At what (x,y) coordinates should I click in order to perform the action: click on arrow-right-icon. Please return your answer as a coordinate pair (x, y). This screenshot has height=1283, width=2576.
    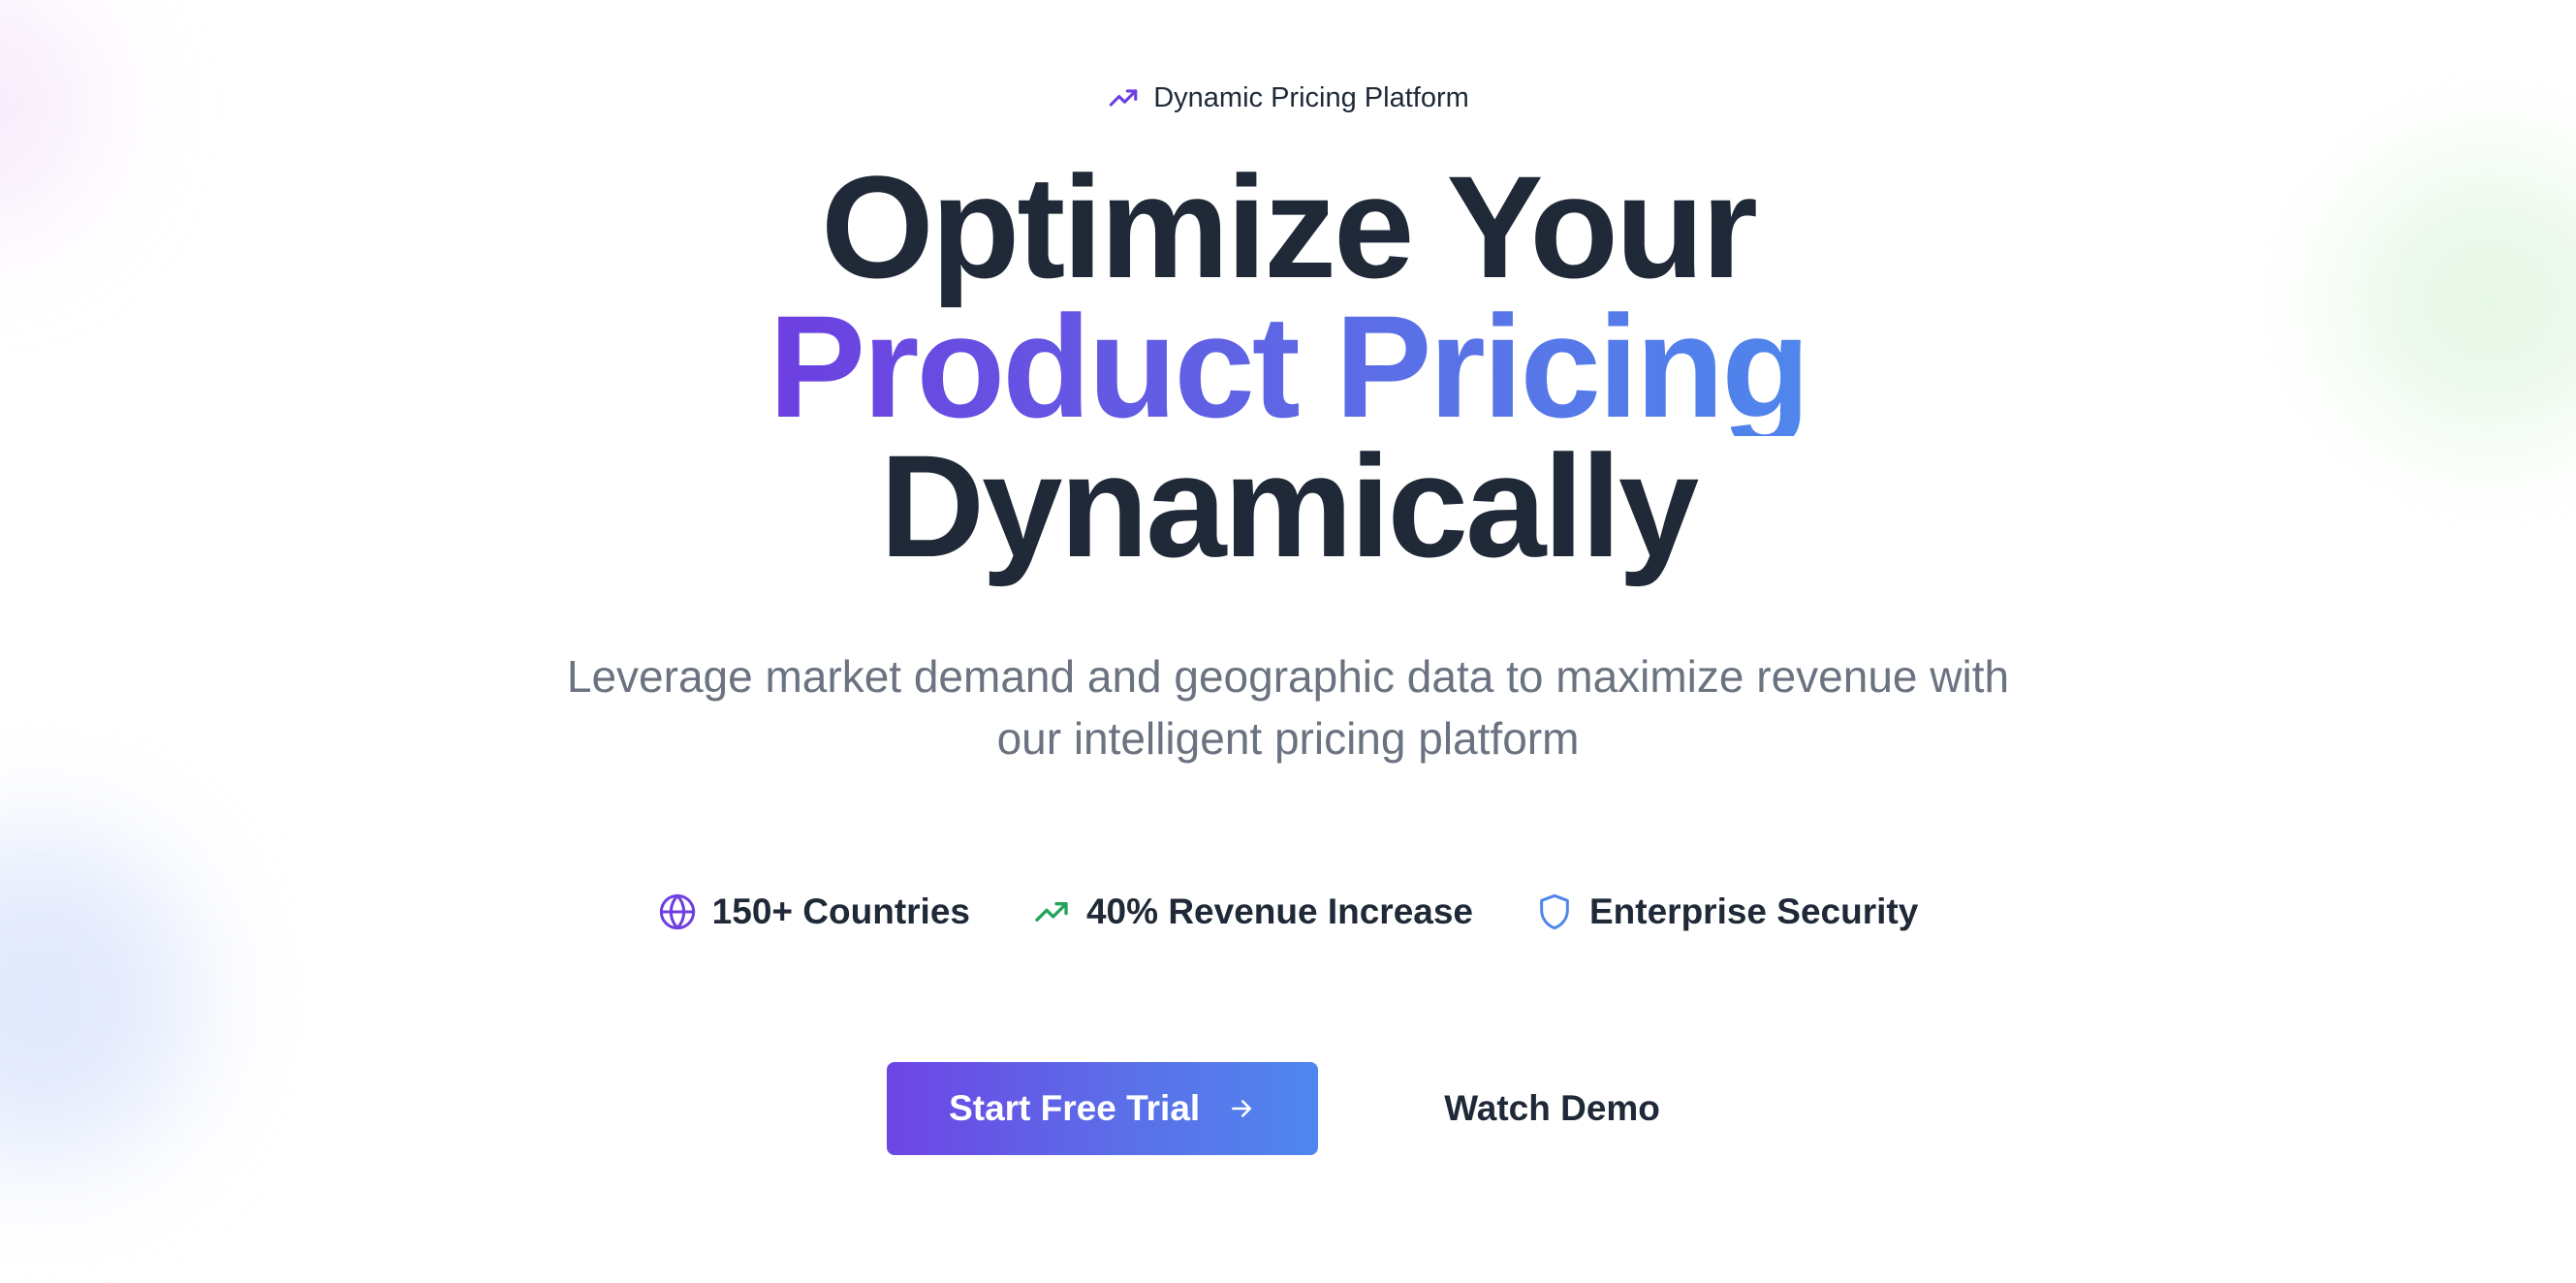
    Looking at the image, I should click on (1242, 1108).